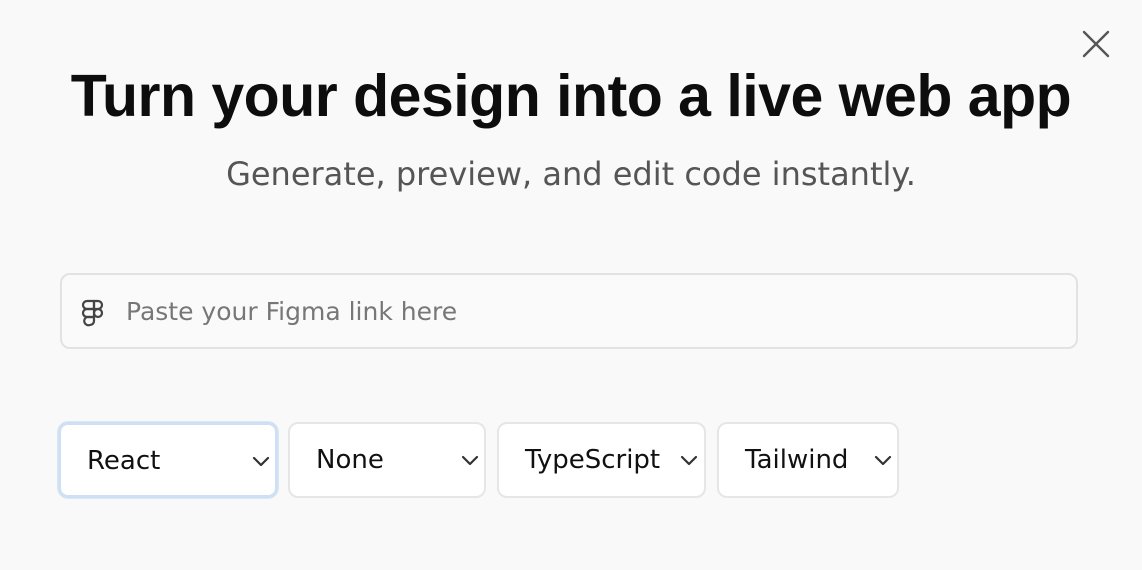 This screenshot has width=1142, height=570. Describe the element at coordinates (92, 313) in the screenshot. I see `figma-icon` at that location.